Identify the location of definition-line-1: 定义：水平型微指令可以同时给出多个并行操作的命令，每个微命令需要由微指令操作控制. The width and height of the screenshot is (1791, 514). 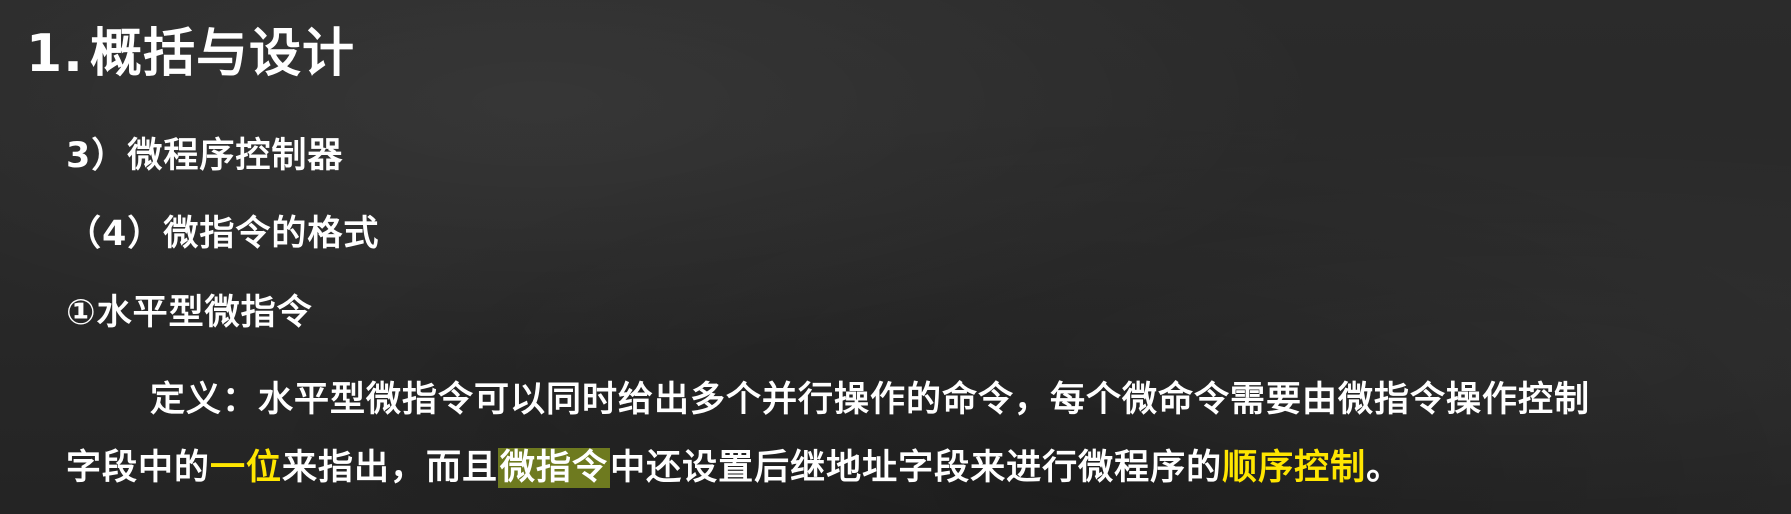
(870, 400).